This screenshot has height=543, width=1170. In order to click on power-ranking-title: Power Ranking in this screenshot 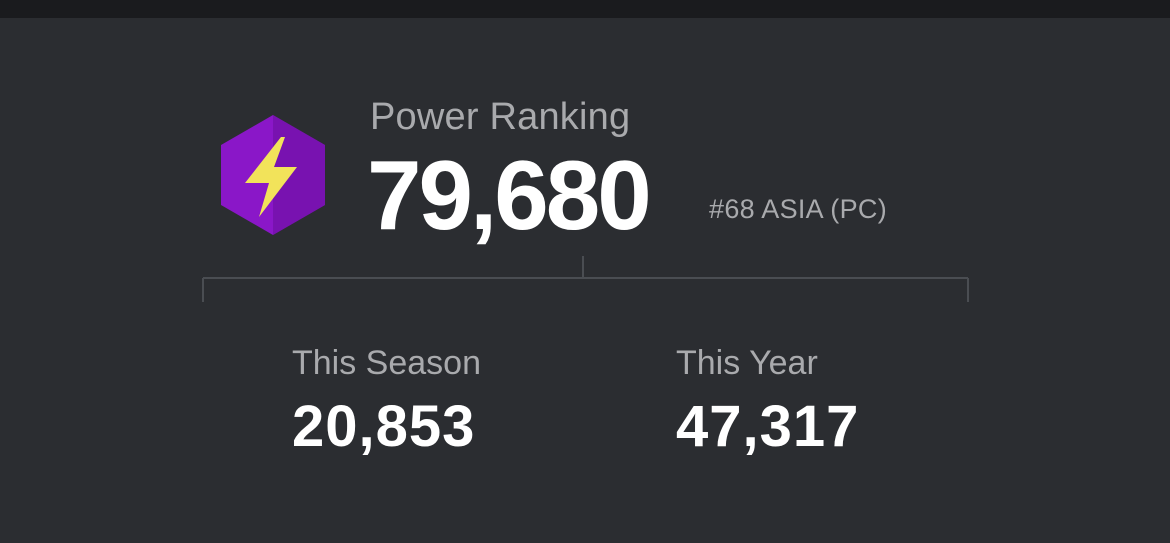, I will do `click(500, 117)`.